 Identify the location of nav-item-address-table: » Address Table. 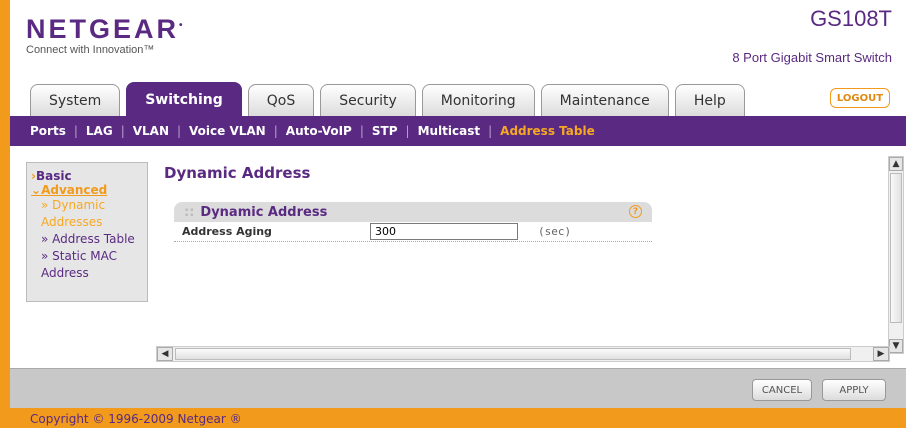
(87, 239).